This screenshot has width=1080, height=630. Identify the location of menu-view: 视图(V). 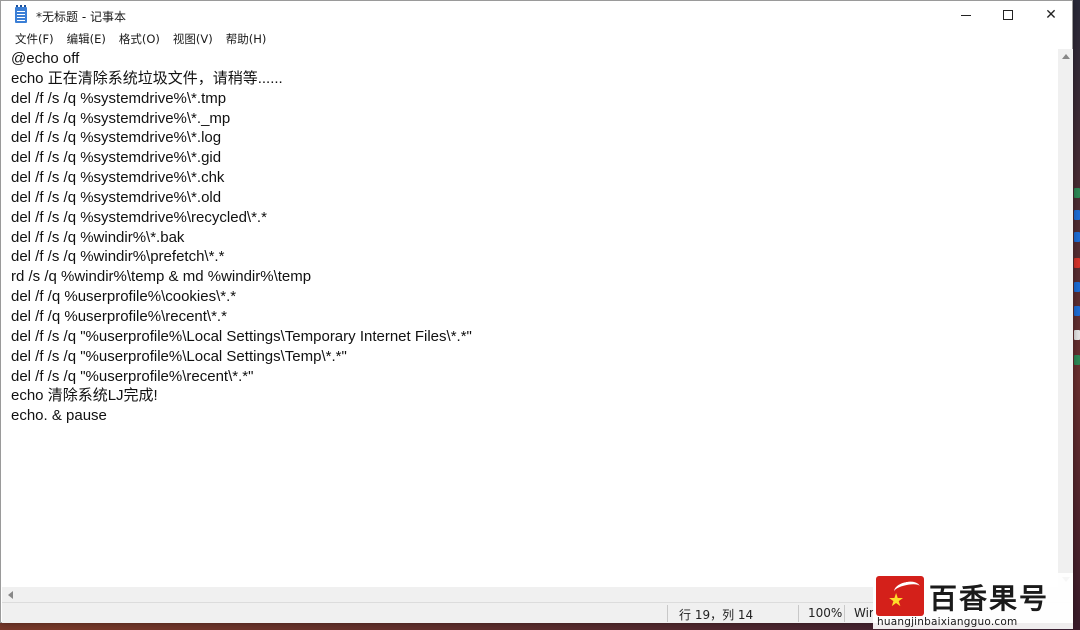
(193, 39).